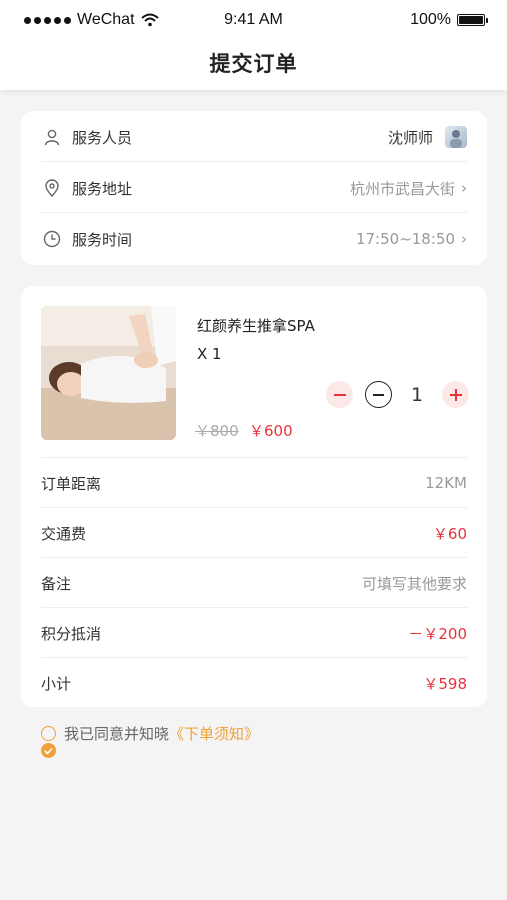  I want to click on points-label: 积分抵消, so click(71, 633).